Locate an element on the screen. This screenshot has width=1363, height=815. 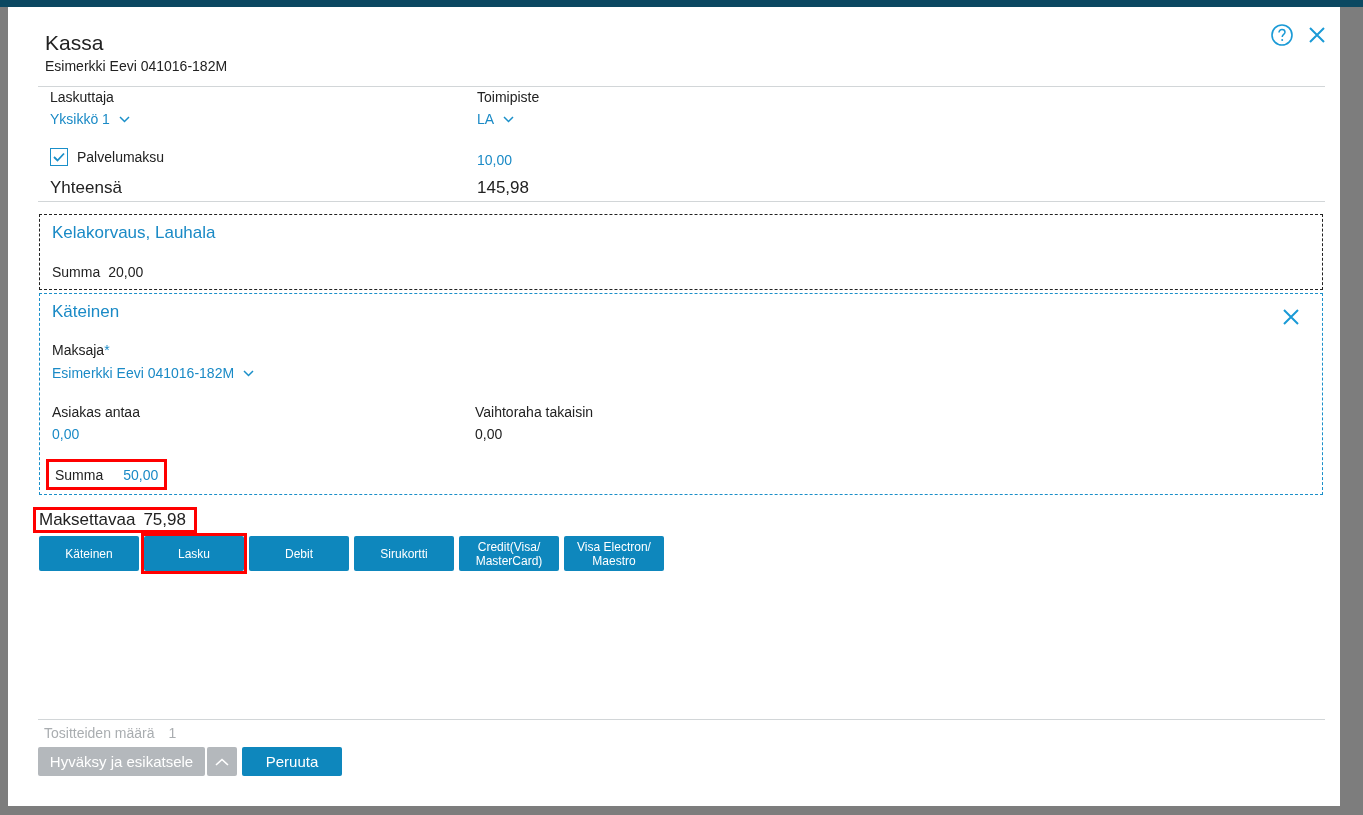
sum-amount: 50,00 is located at coordinates (141, 475).